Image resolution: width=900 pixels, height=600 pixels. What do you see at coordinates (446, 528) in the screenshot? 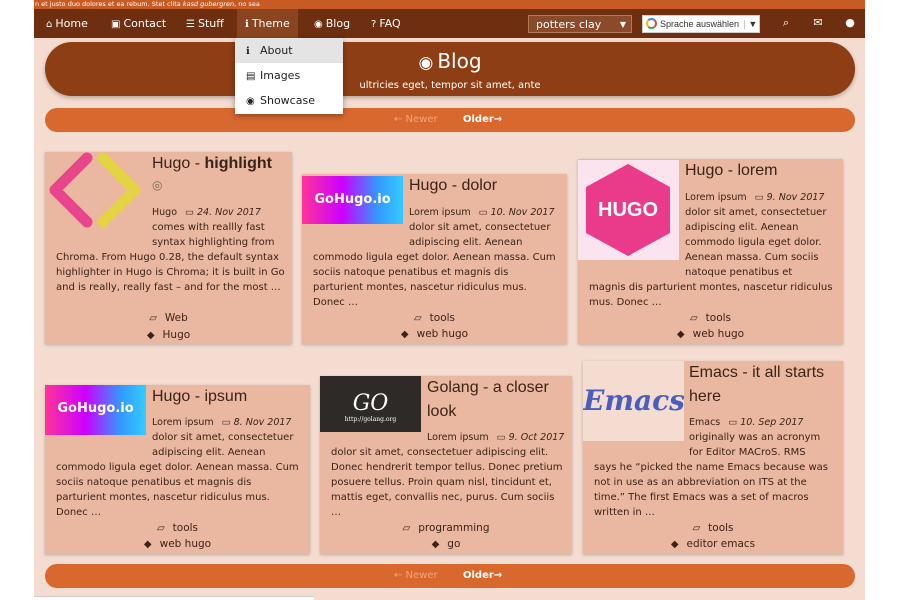
I see `post-category: ▱ programming` at bounding box center [446, 528].